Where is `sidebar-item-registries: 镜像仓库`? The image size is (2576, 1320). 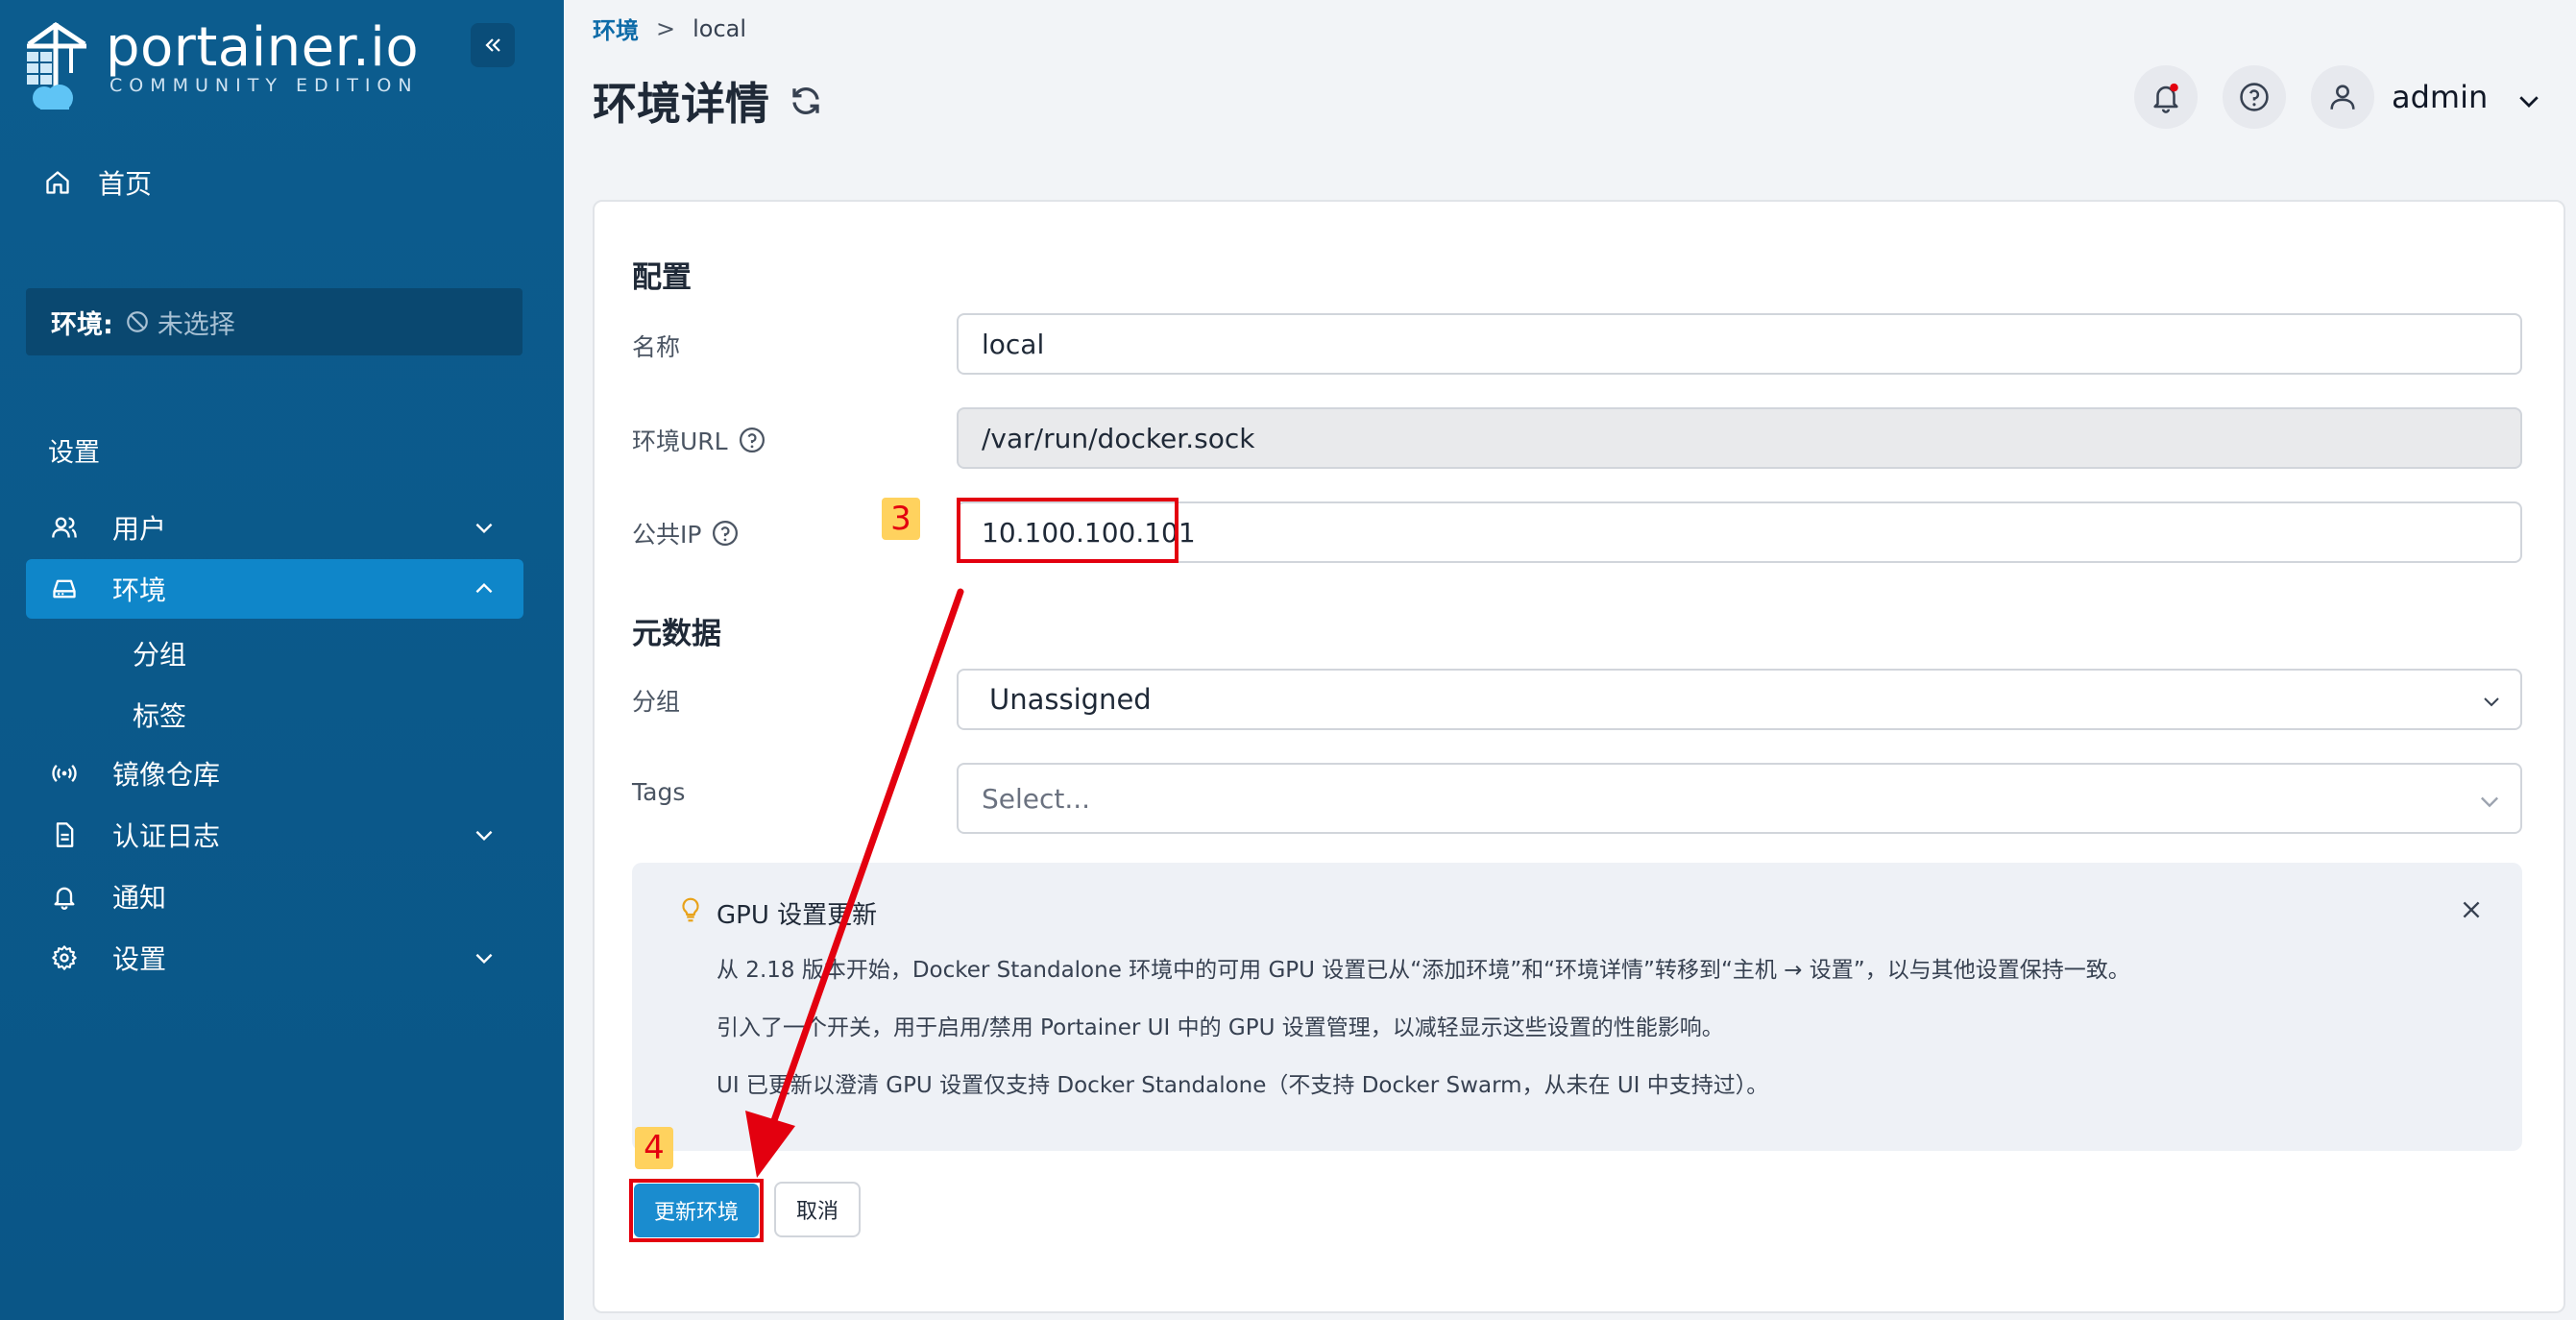 sidebar-item-registries: 镜像仓库 is located at coordinates (274, 774).